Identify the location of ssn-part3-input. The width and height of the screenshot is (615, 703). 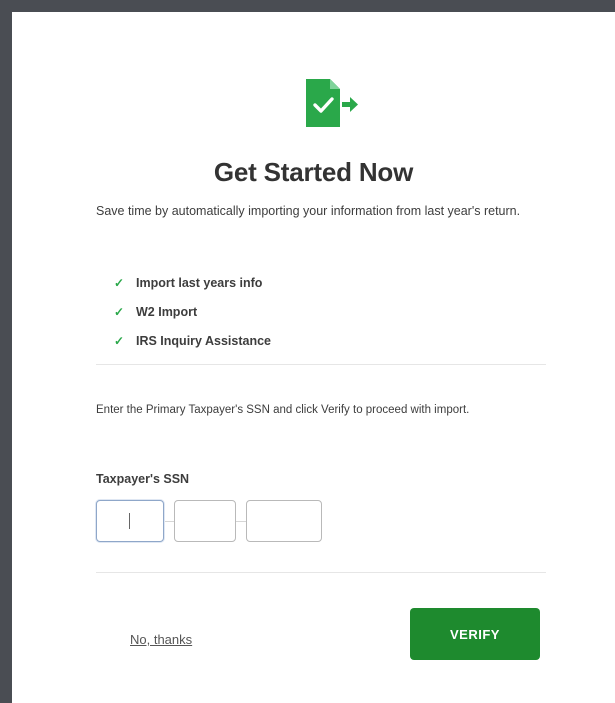
(284, 521).